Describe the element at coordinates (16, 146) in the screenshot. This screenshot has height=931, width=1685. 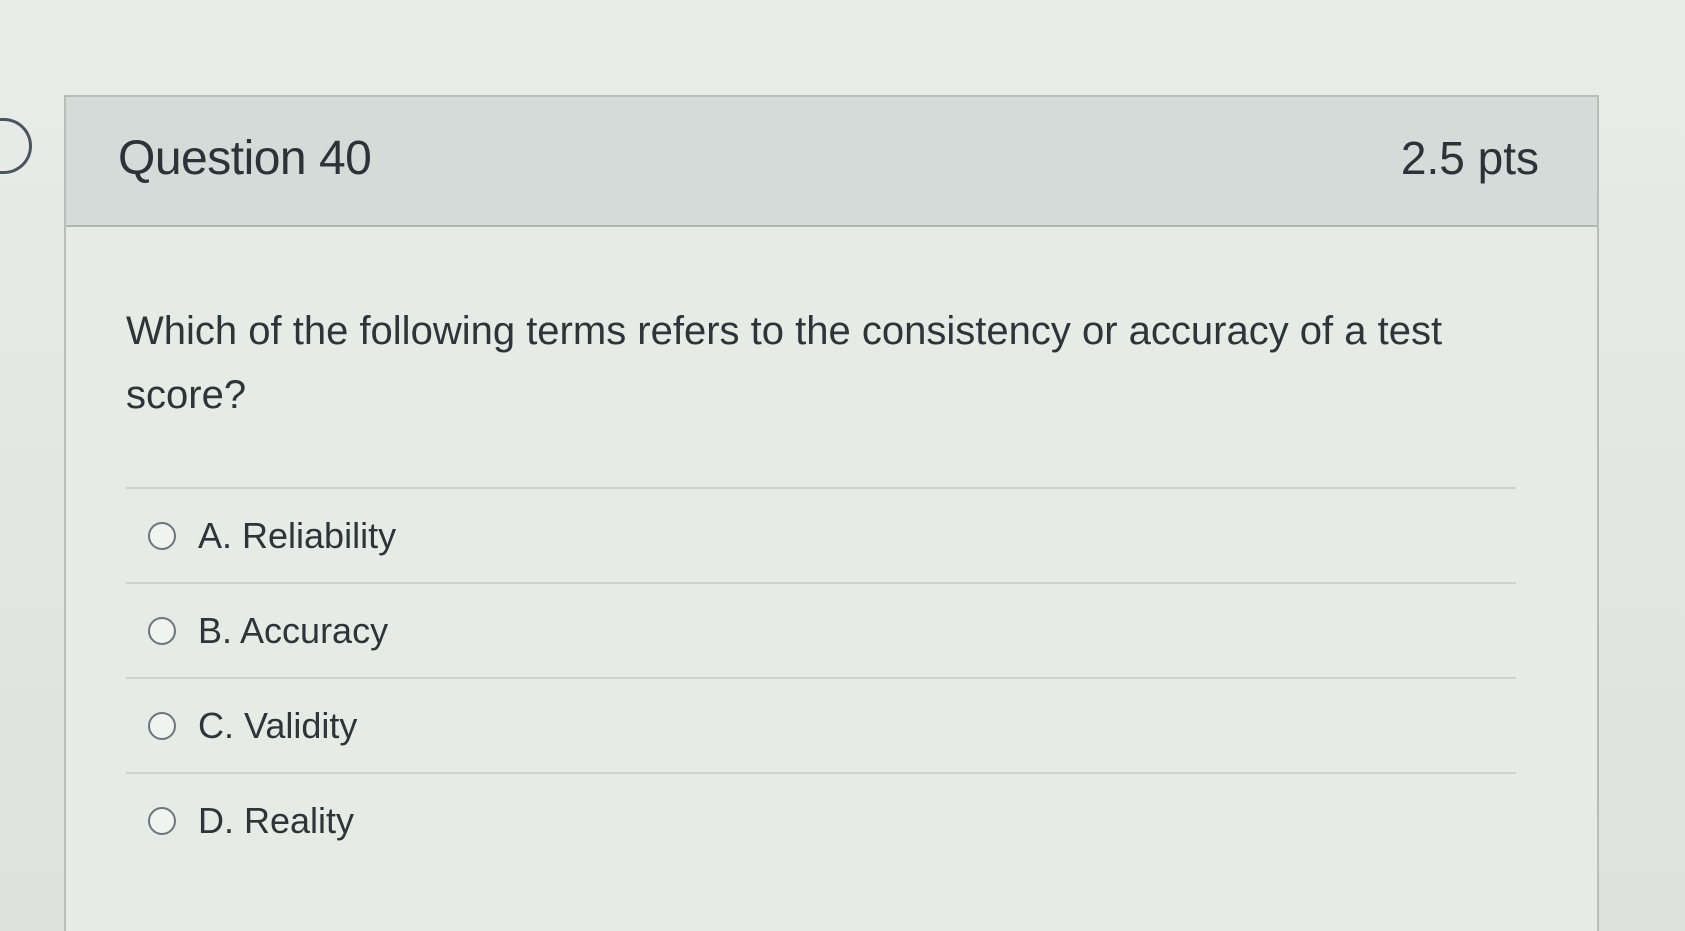
I see `question-flag-icon` at that location.